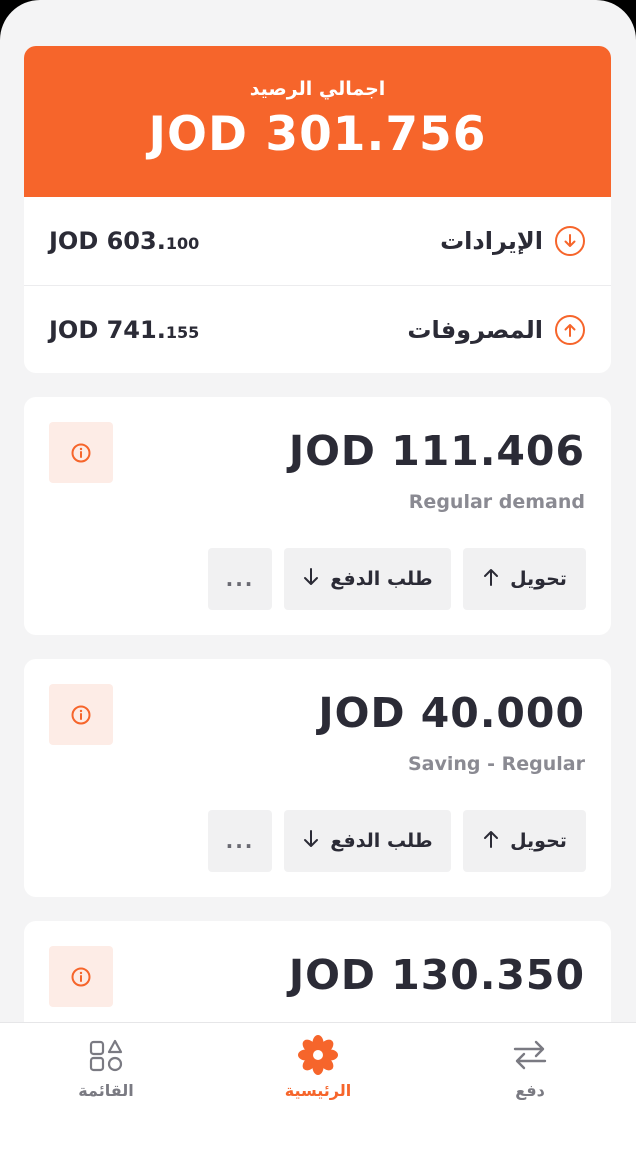  I want to click on account-type: Regular demand, so click(496, 502).